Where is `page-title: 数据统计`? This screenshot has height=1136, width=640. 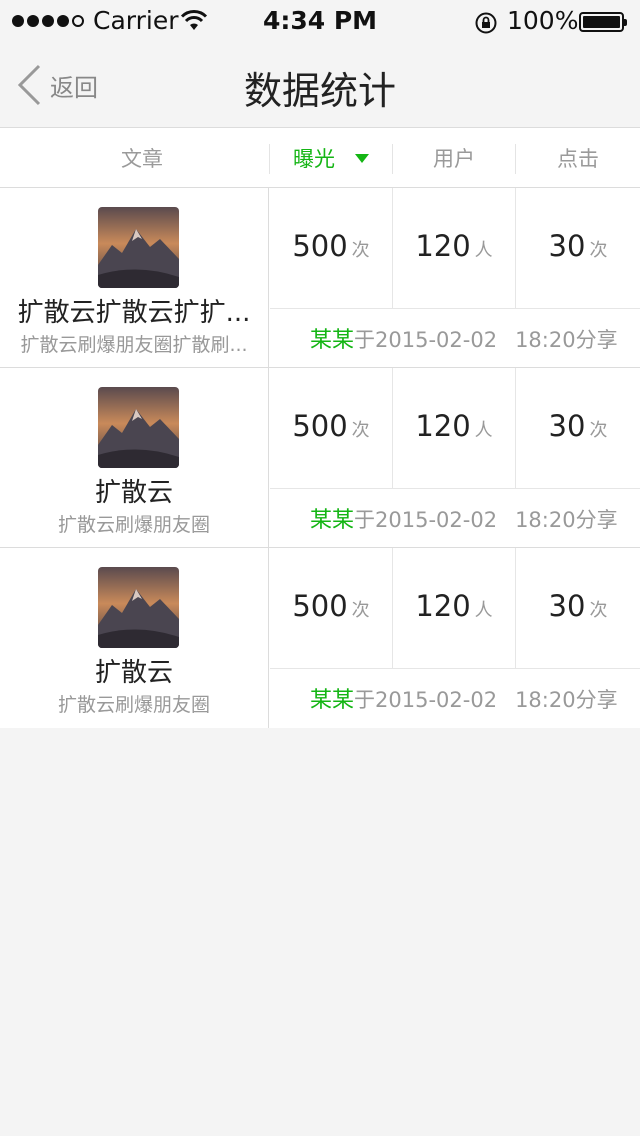
page-title: 数据统计 is located at coordinates (319, 91).